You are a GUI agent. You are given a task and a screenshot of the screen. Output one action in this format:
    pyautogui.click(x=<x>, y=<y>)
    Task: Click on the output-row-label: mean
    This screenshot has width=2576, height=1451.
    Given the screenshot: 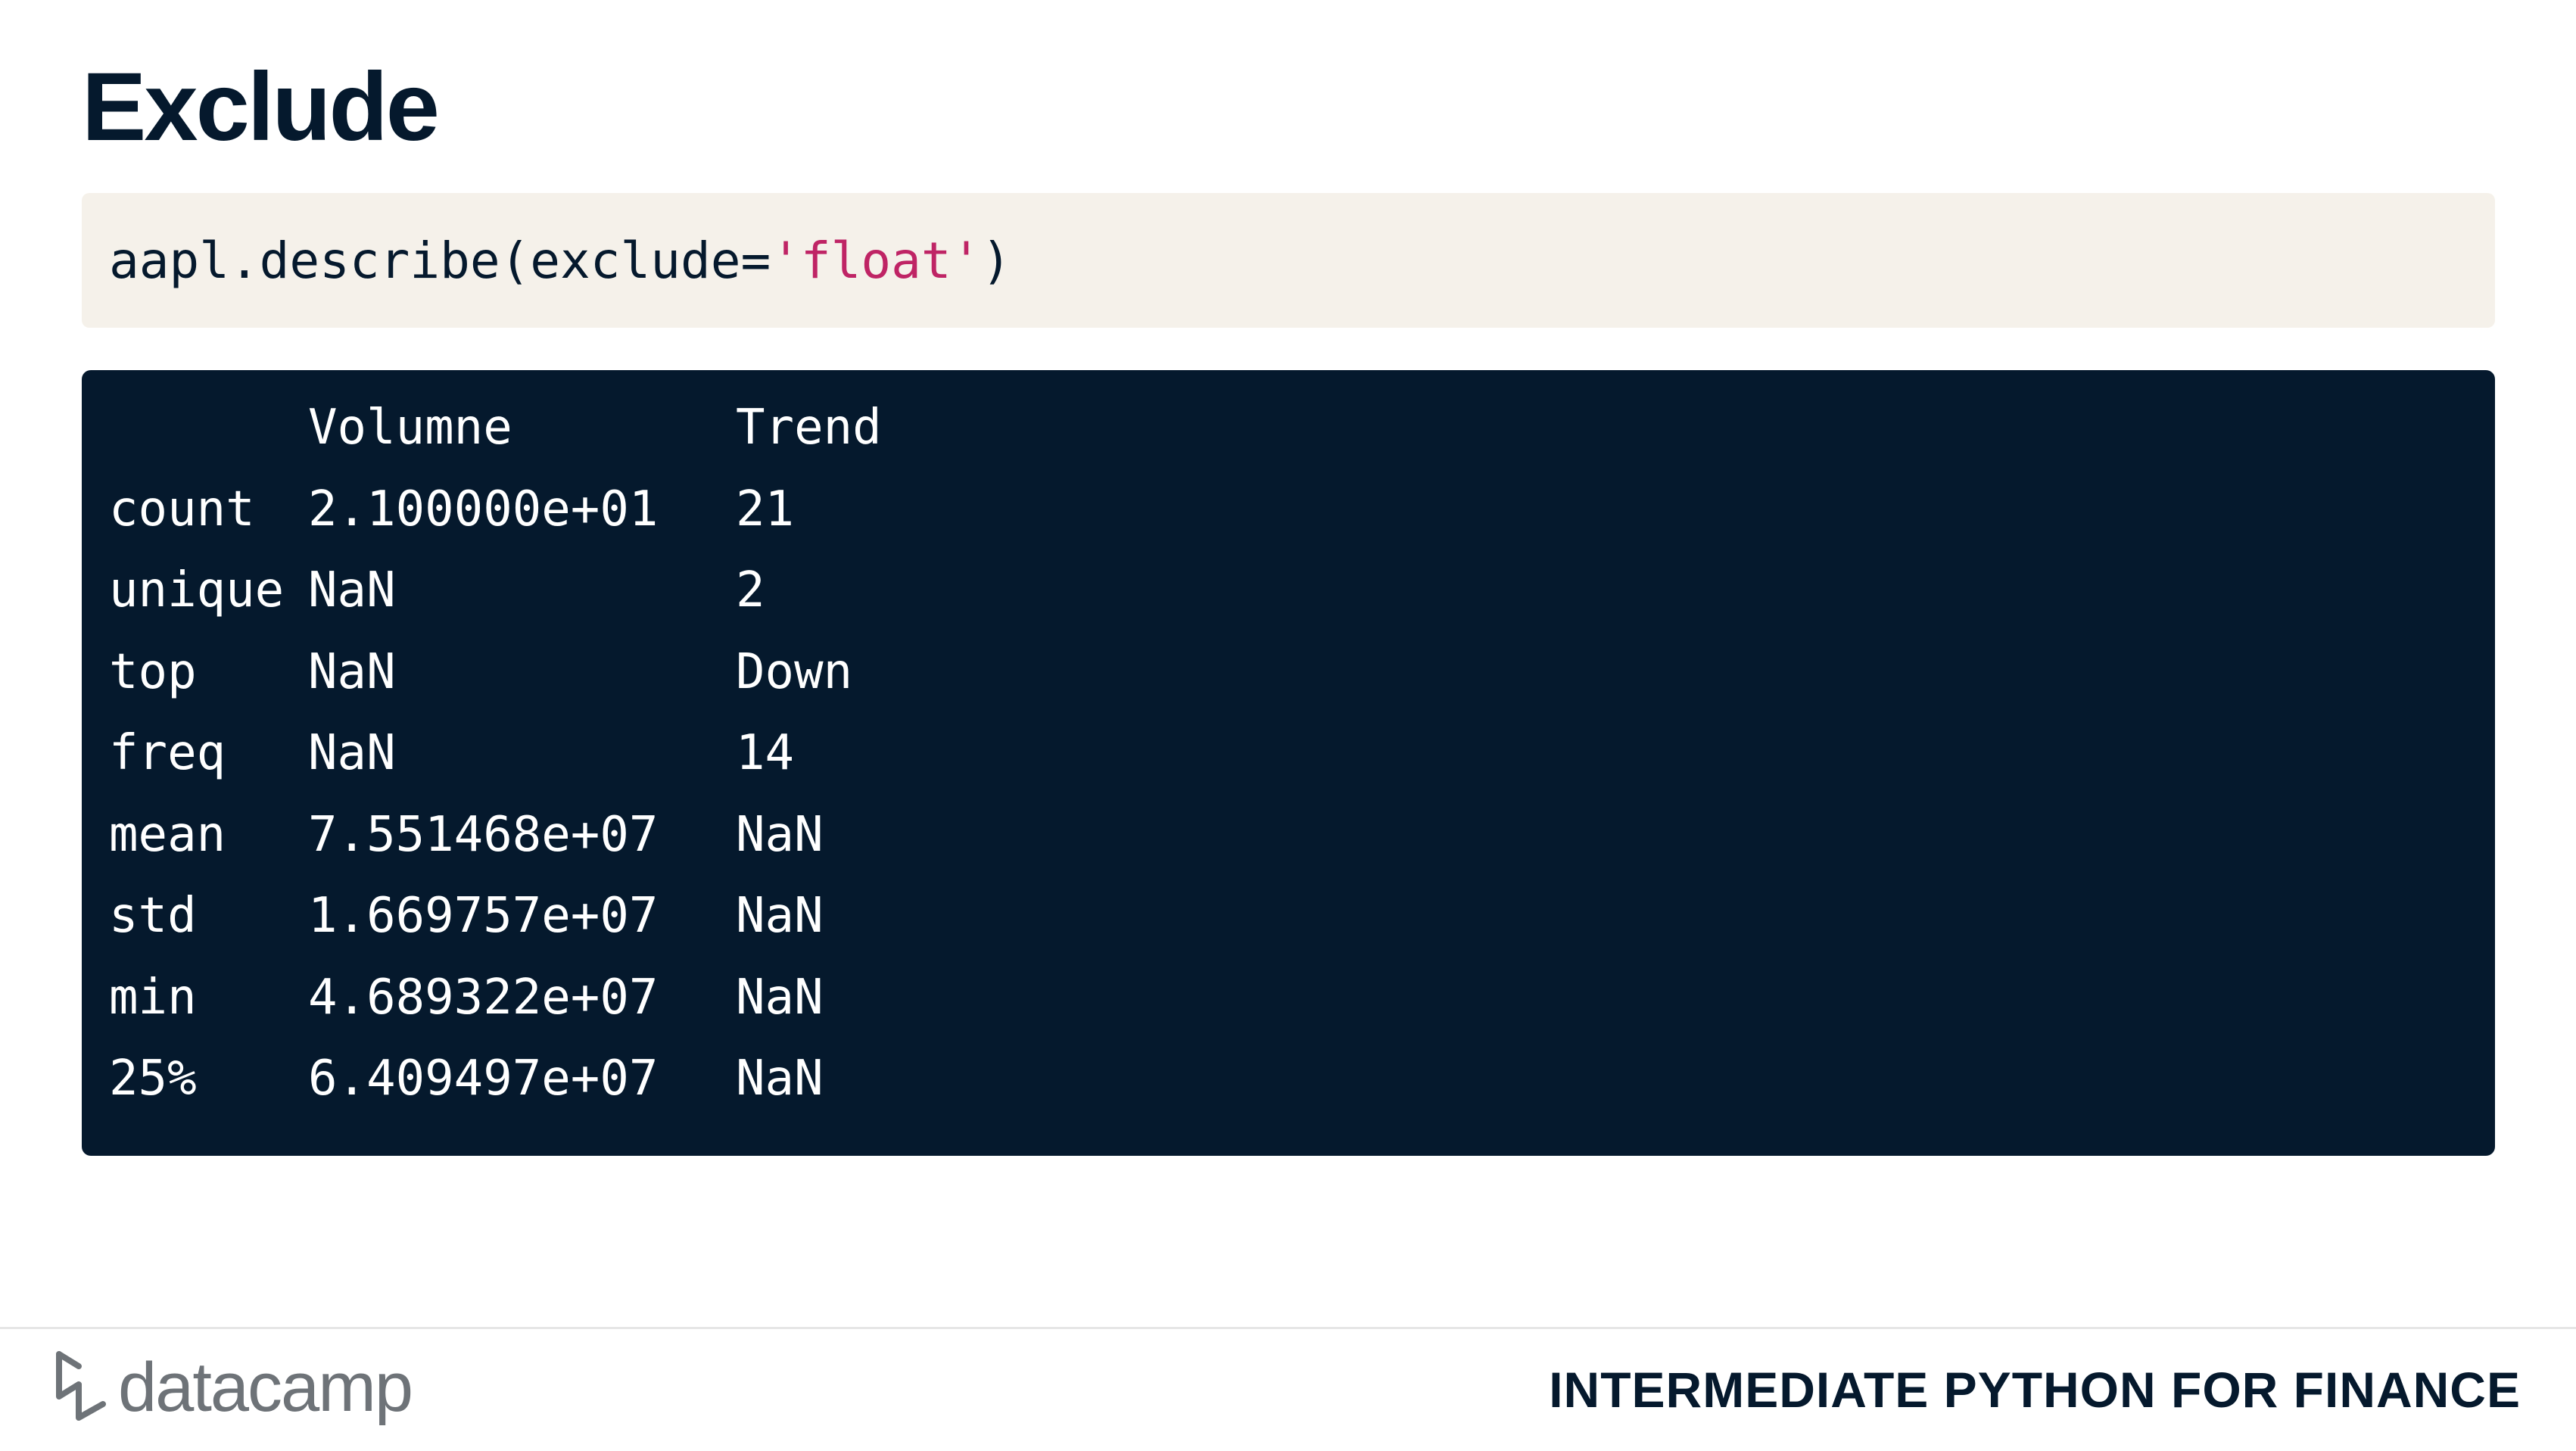 What is the action you would take?
    pyautogui.click(x=167, y=835)
    